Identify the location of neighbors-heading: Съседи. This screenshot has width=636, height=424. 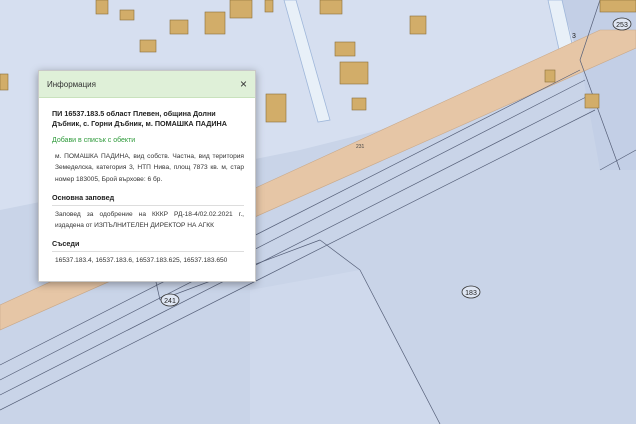
(148, 243).